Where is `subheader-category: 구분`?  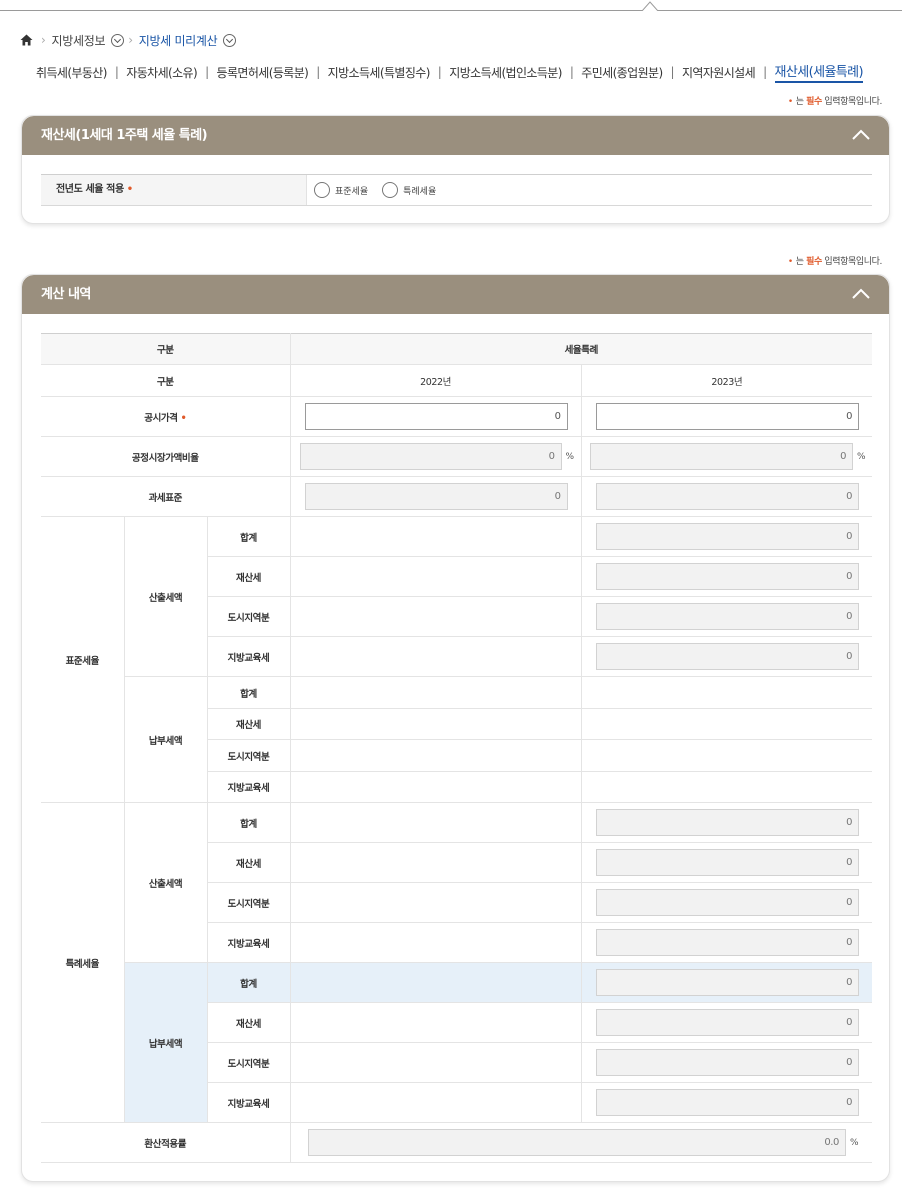 subheader-category: 구분 is located at coordinates (166, 380).